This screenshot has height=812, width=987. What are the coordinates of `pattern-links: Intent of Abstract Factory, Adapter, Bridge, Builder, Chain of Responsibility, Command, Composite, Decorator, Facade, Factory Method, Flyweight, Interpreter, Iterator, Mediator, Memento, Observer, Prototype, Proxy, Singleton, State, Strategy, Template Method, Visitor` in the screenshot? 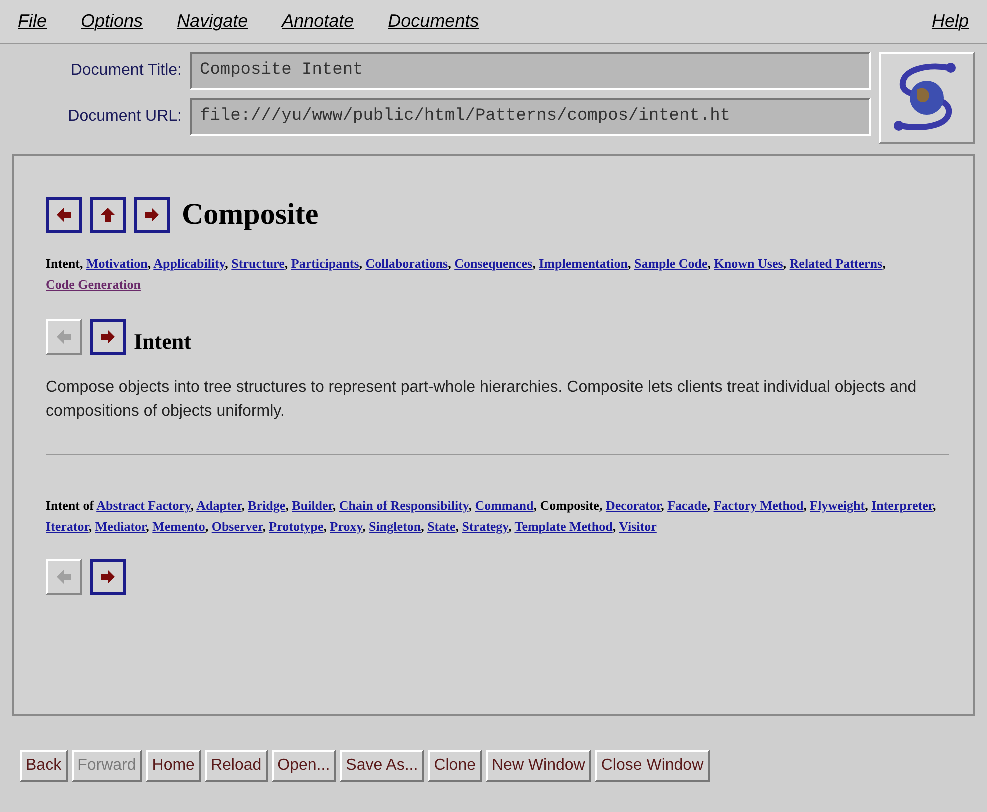 It's located at (492, 516).